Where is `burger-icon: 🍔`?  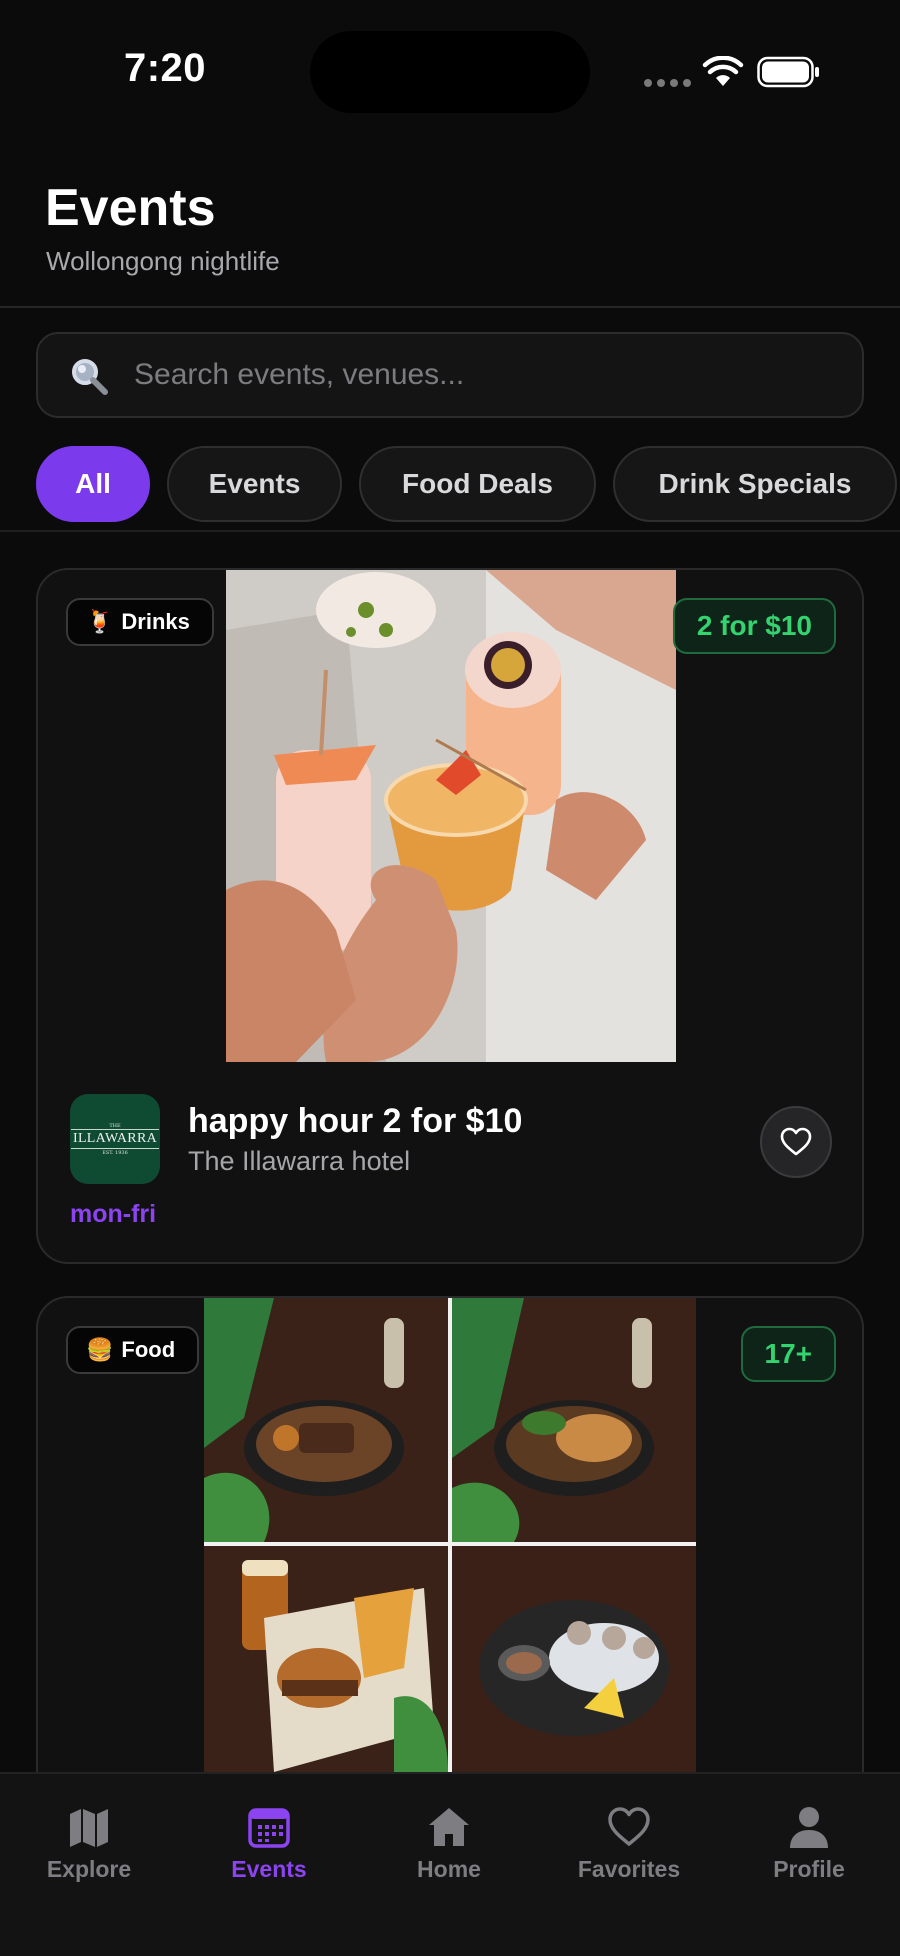 burger-icon: 🍔 is located at coordinates (100, 1349).